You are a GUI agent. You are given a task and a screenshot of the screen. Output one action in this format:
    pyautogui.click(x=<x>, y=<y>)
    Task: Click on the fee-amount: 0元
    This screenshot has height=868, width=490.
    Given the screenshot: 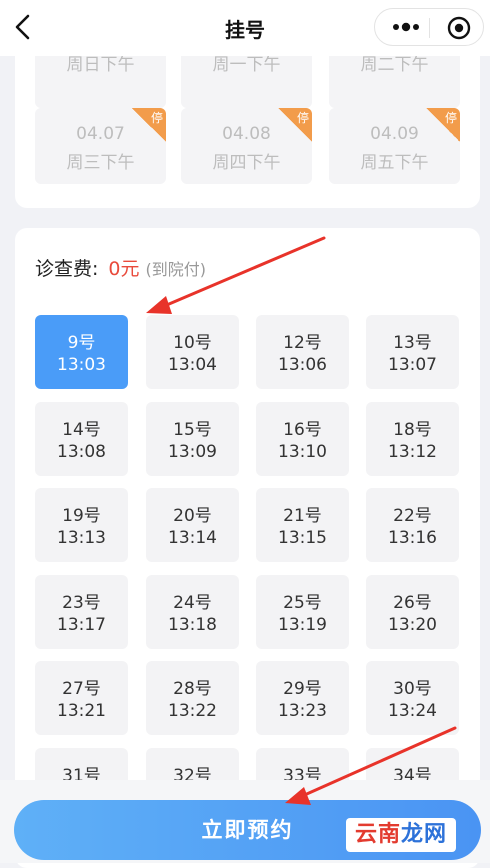 What is the action you would take?
    pyautogui.click(x=124, y=269)
    